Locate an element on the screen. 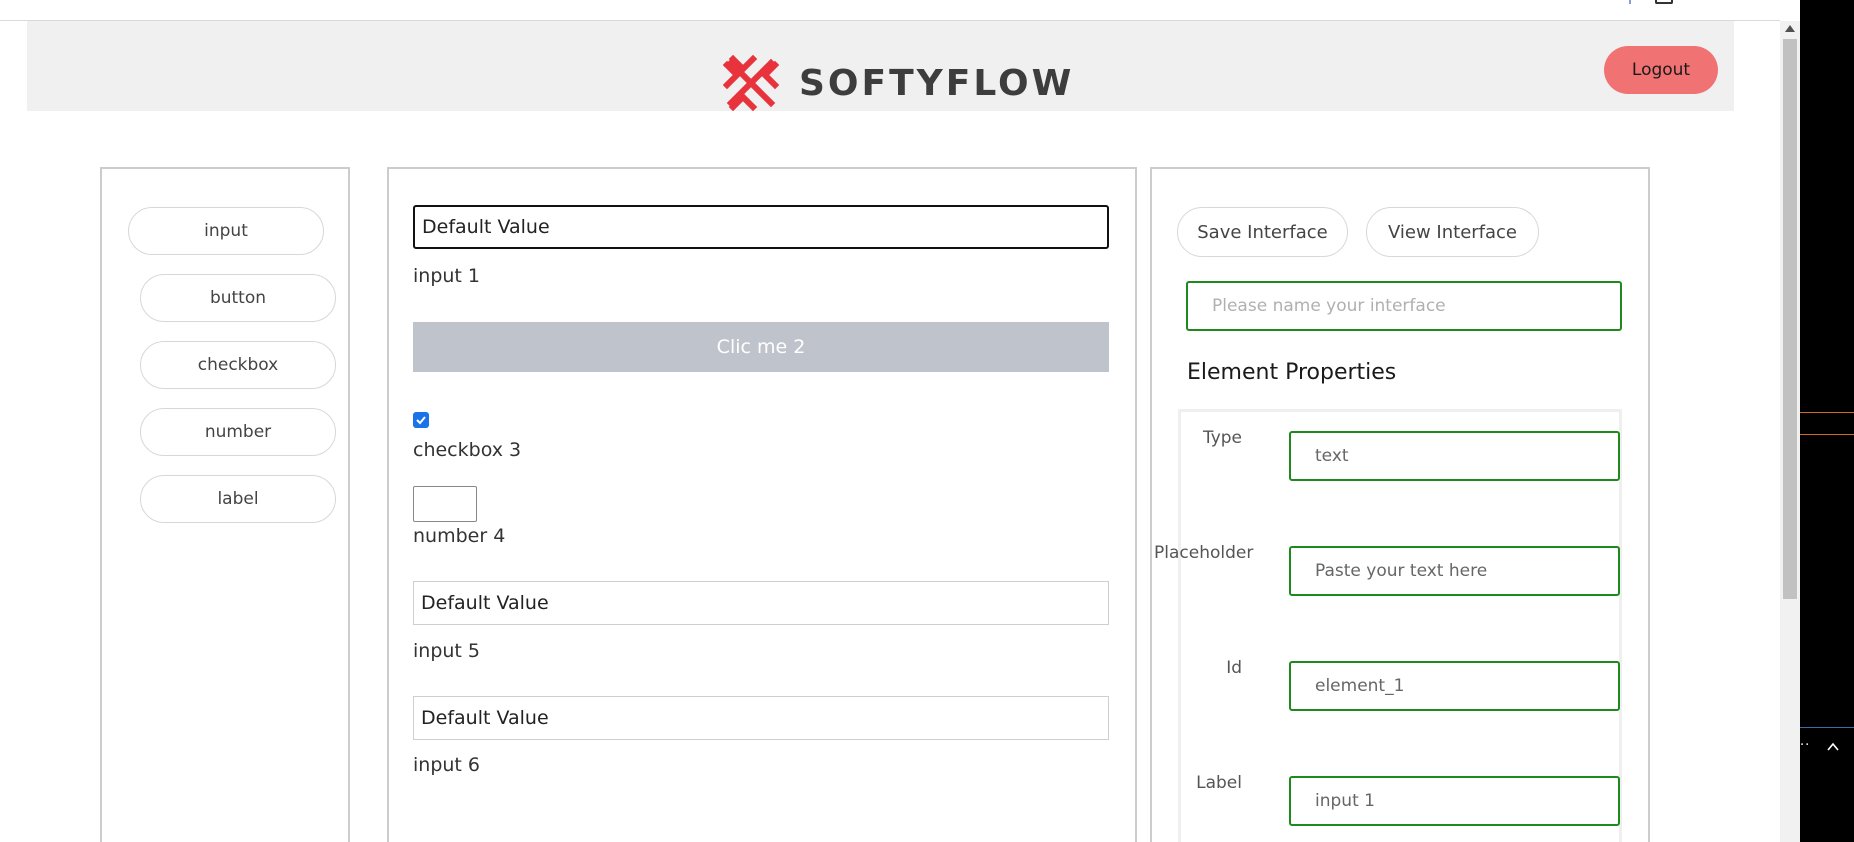  app-header: SOFTYFLOW Logout is located at coordinates (880, 66).